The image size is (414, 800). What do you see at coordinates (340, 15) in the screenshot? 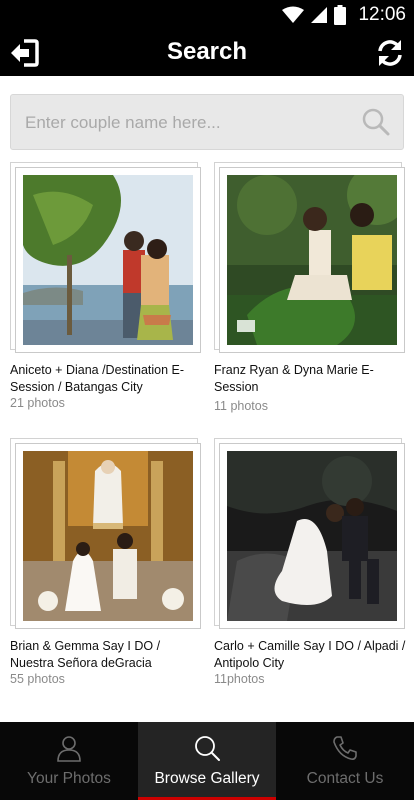
I see `battery-icon` at bounding box center [340, 15].